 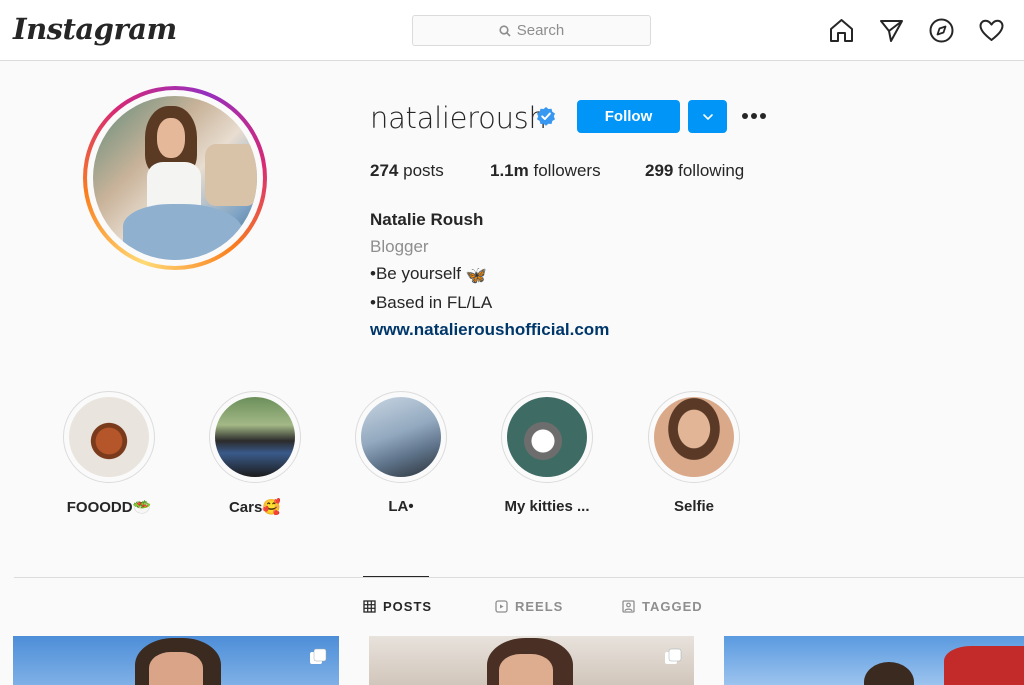 I want to click on highlight-label-text: Selfie, so click(x=694, y=506).